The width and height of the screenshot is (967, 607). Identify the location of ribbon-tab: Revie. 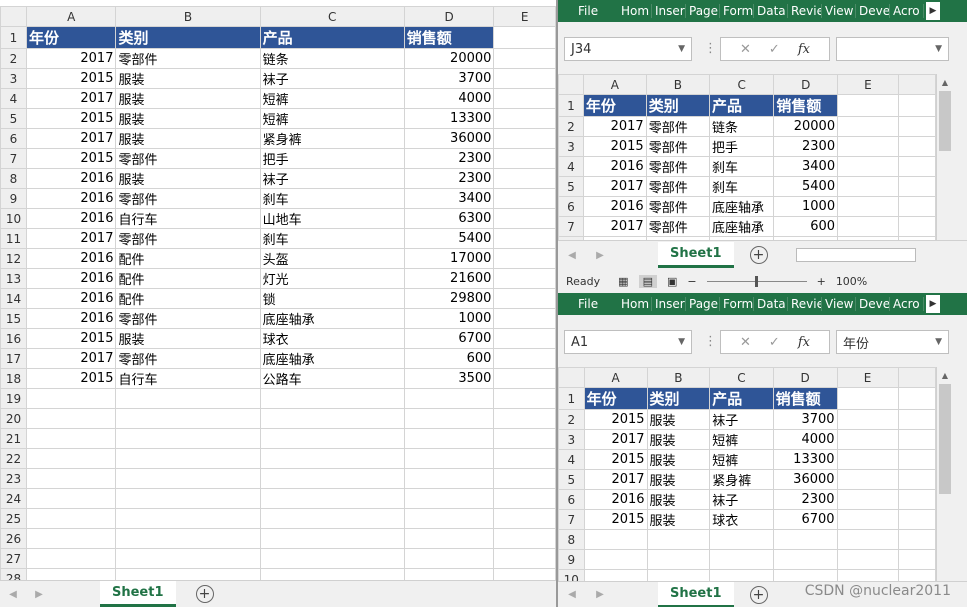
(805, 11).